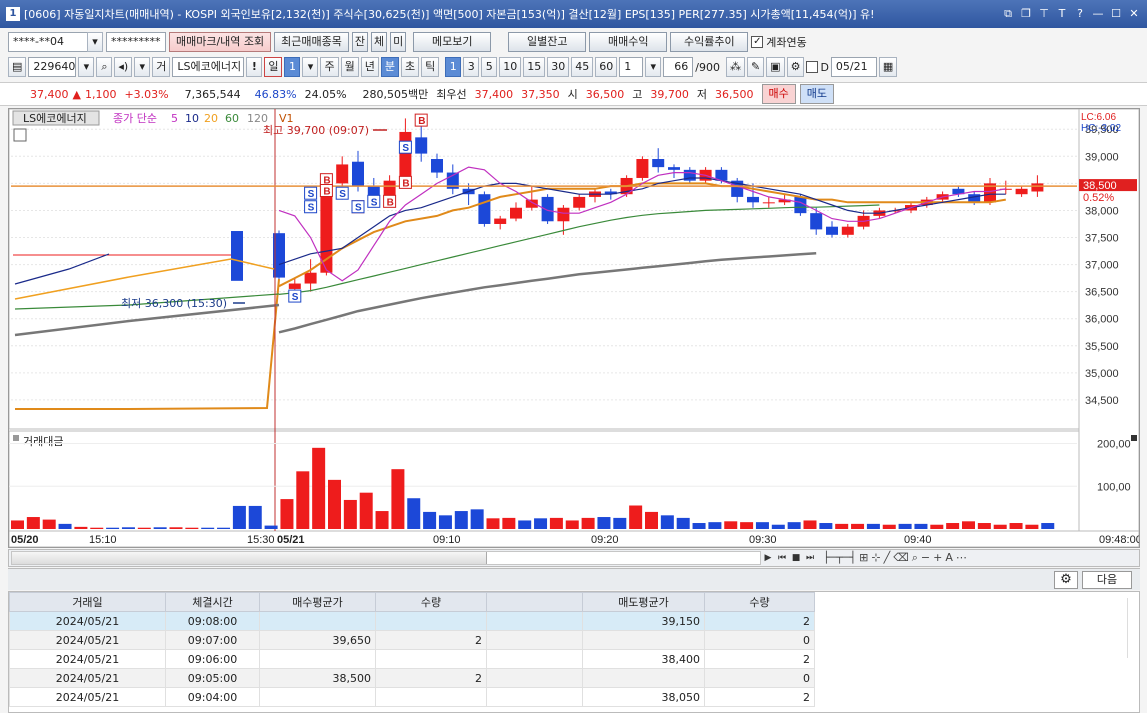  Describe the element at coordinates (782, 558) in the screenshot. I see `jump-start-icon: ⏮` at that location.